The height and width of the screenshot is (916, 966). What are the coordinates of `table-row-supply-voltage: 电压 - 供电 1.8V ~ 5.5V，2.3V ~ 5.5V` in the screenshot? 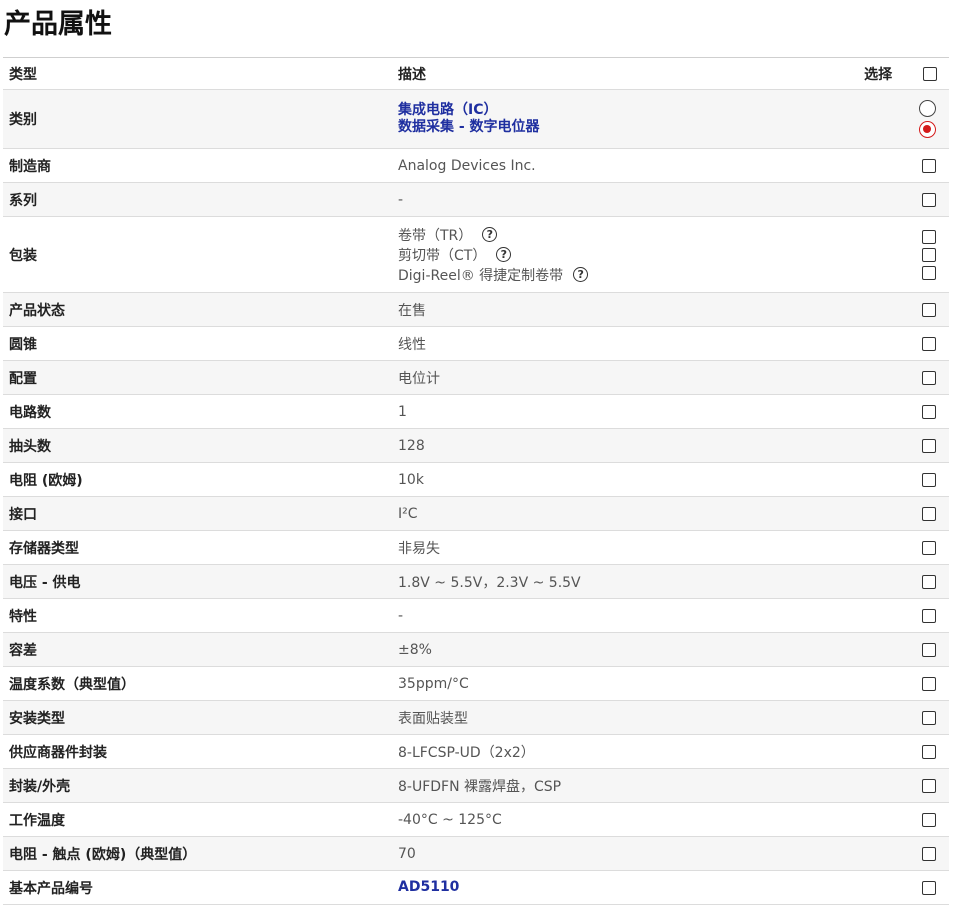 It's located at (476, 581).